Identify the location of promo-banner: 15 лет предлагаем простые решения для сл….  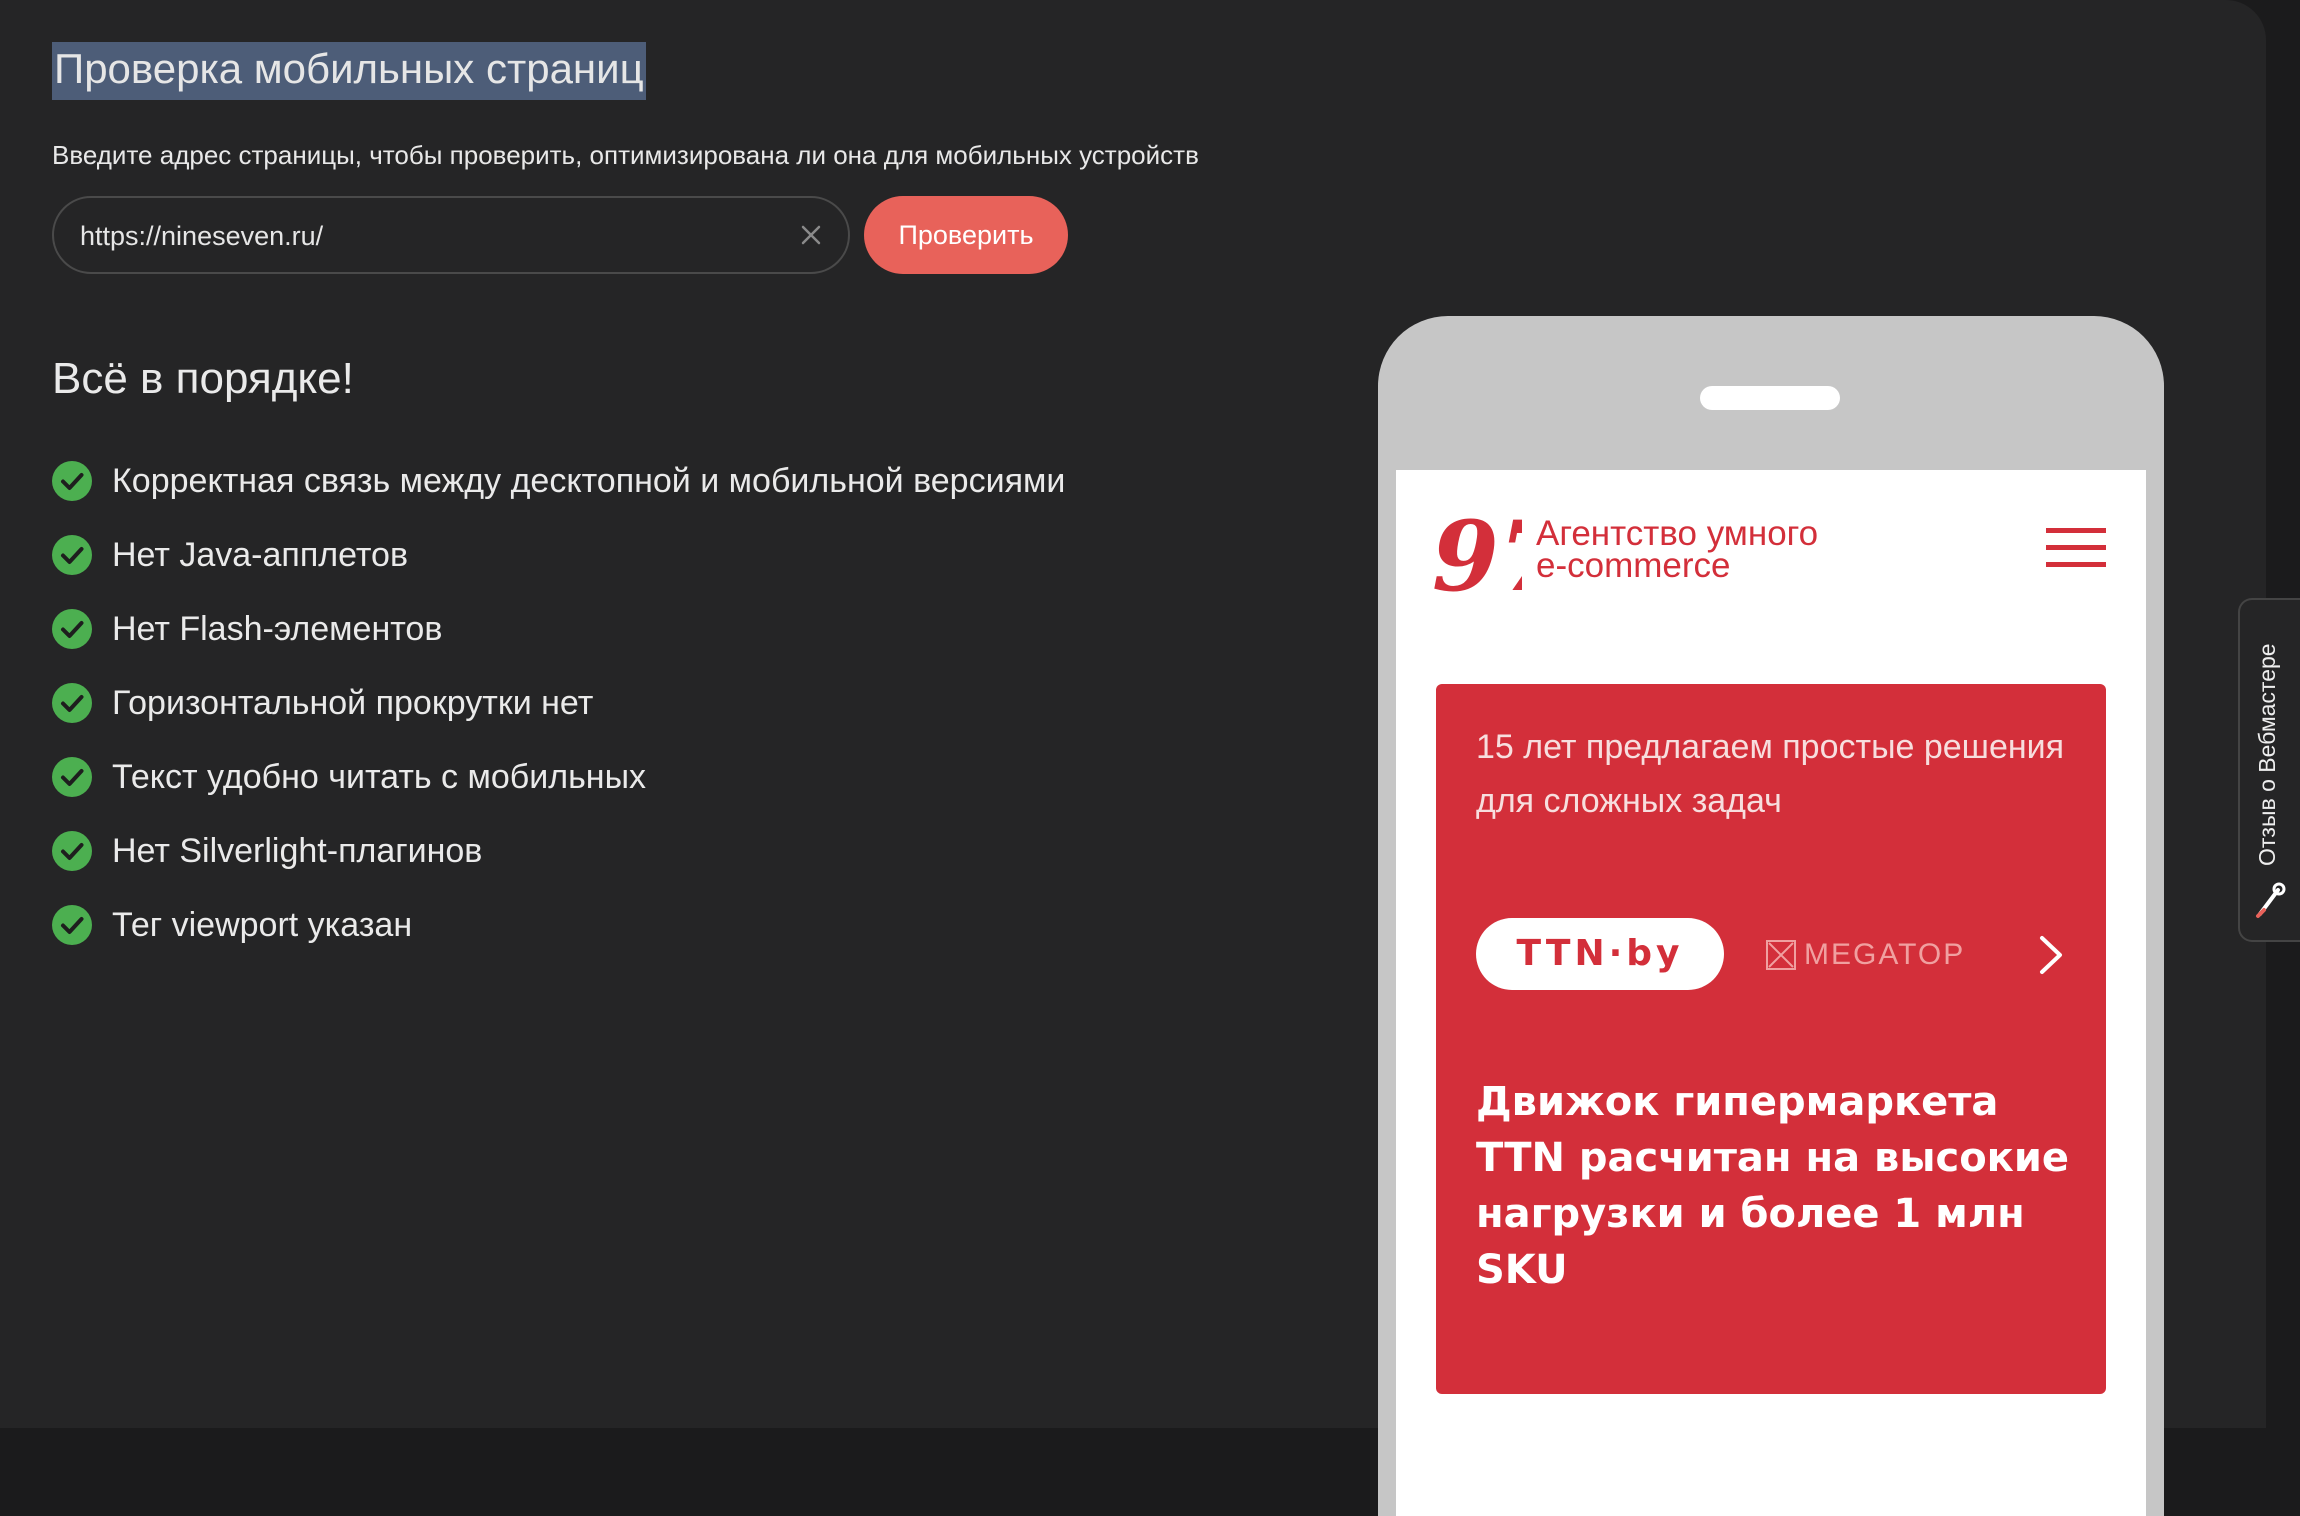
(1771, 1039).